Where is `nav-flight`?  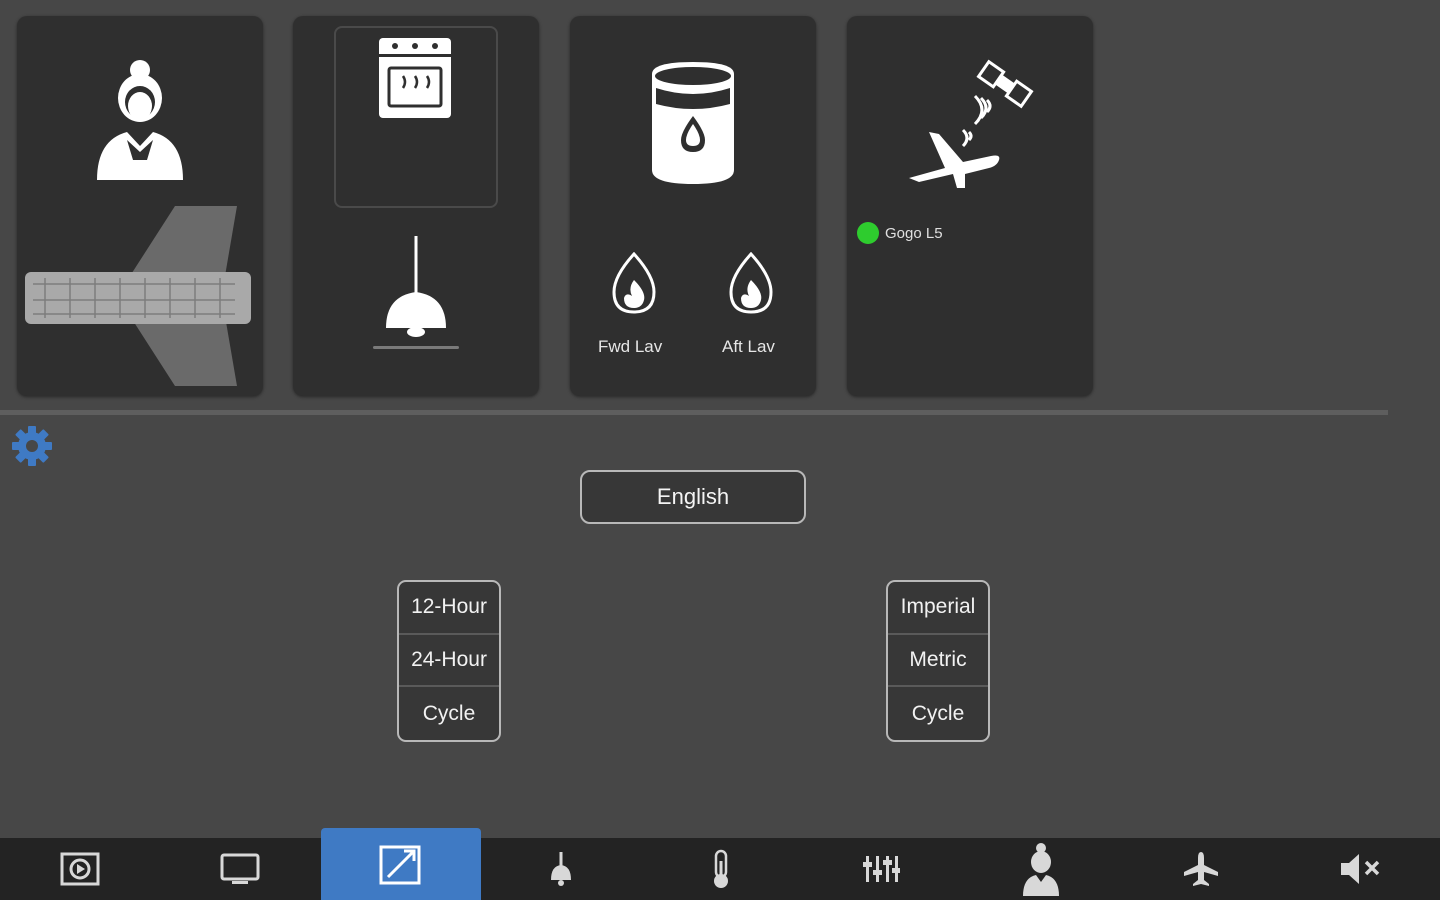
nav-flight is located at coordinates (1201, 869).